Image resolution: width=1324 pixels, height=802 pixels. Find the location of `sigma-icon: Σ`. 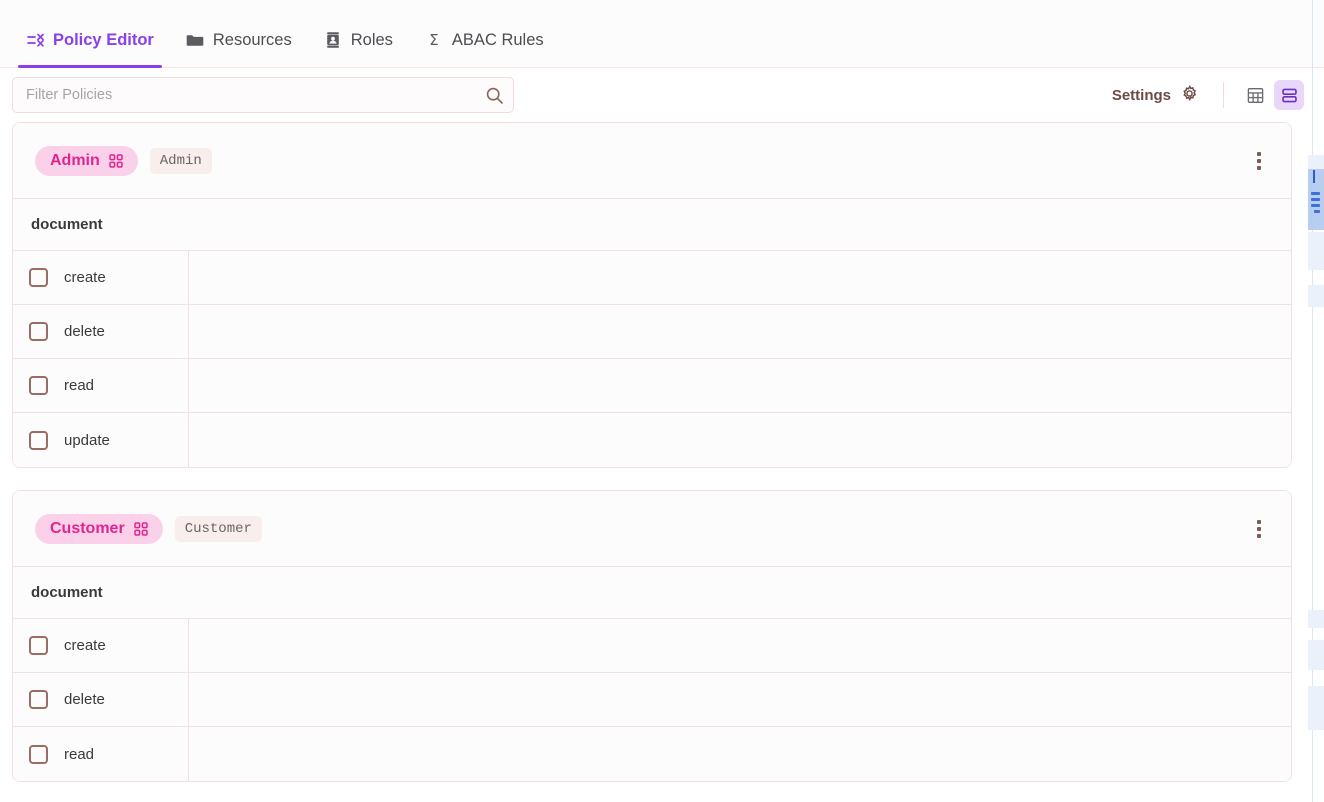

sigma-icon: Σ is located at coordinates (434, 40).